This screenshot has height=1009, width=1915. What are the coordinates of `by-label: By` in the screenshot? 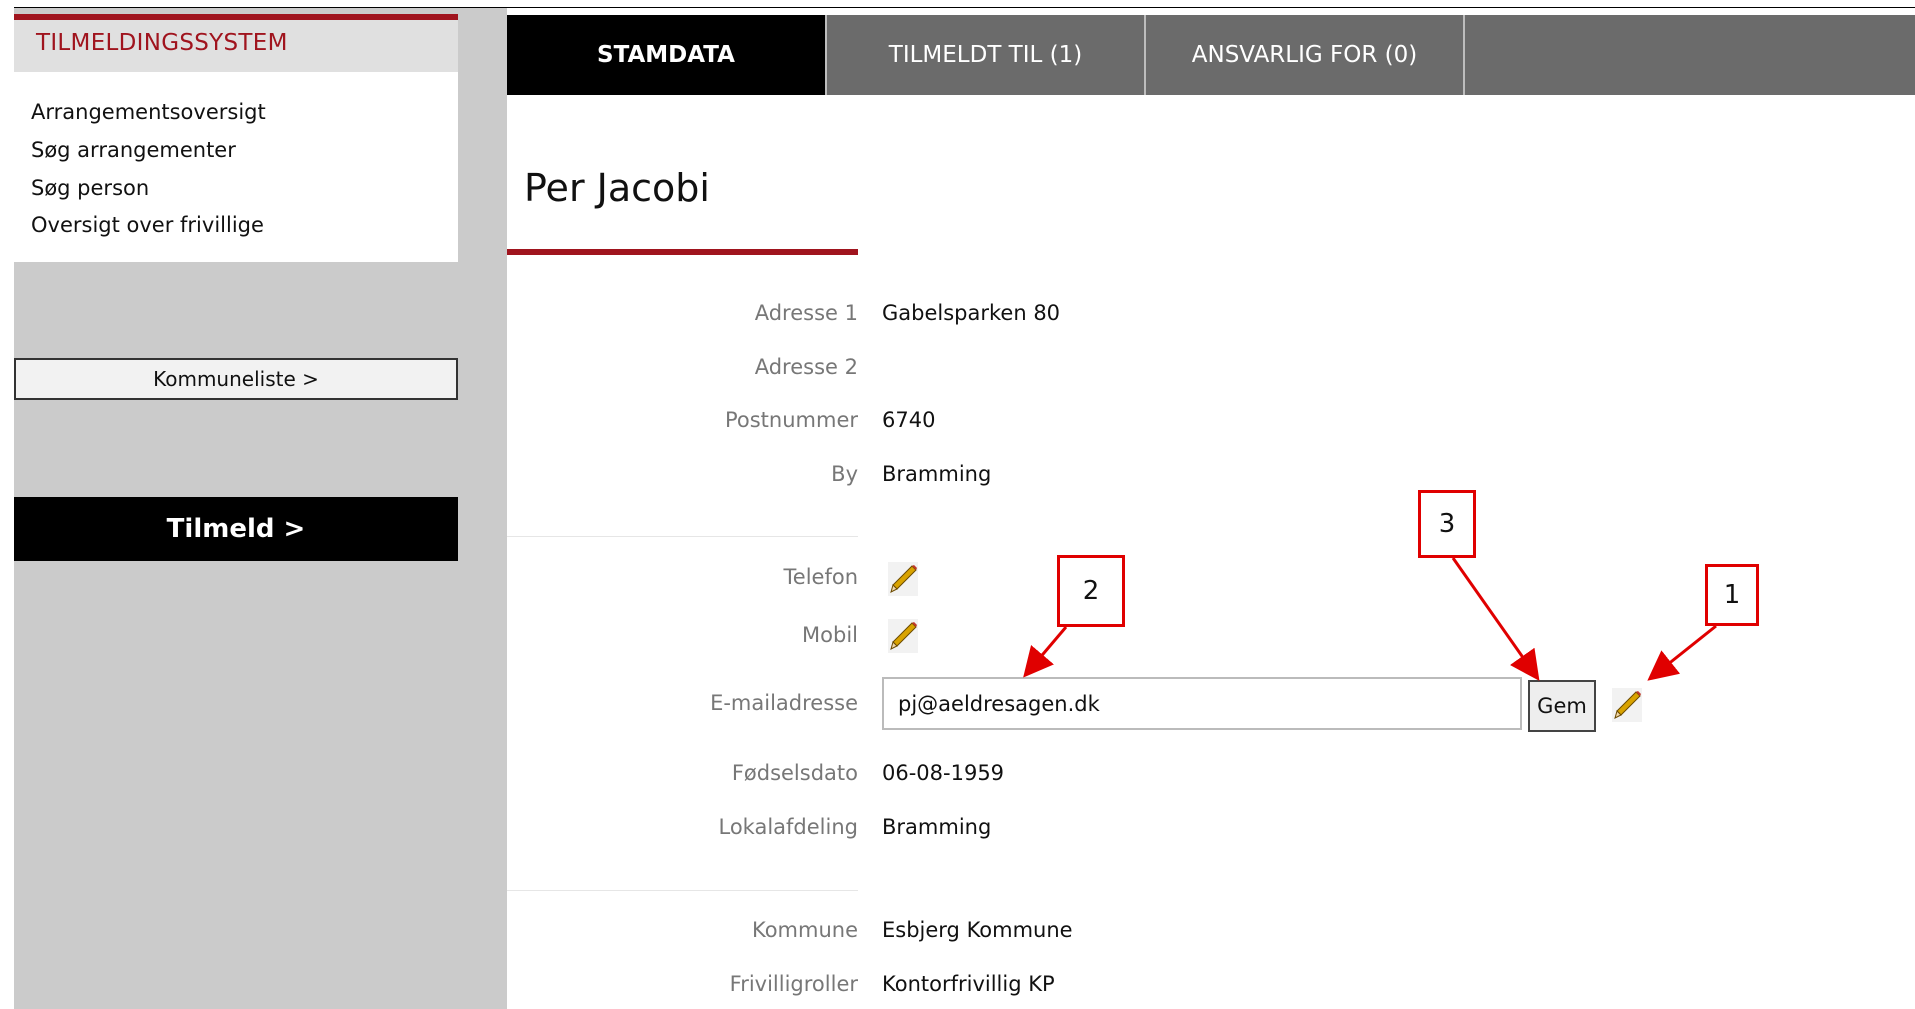 It's located at (844, 474).